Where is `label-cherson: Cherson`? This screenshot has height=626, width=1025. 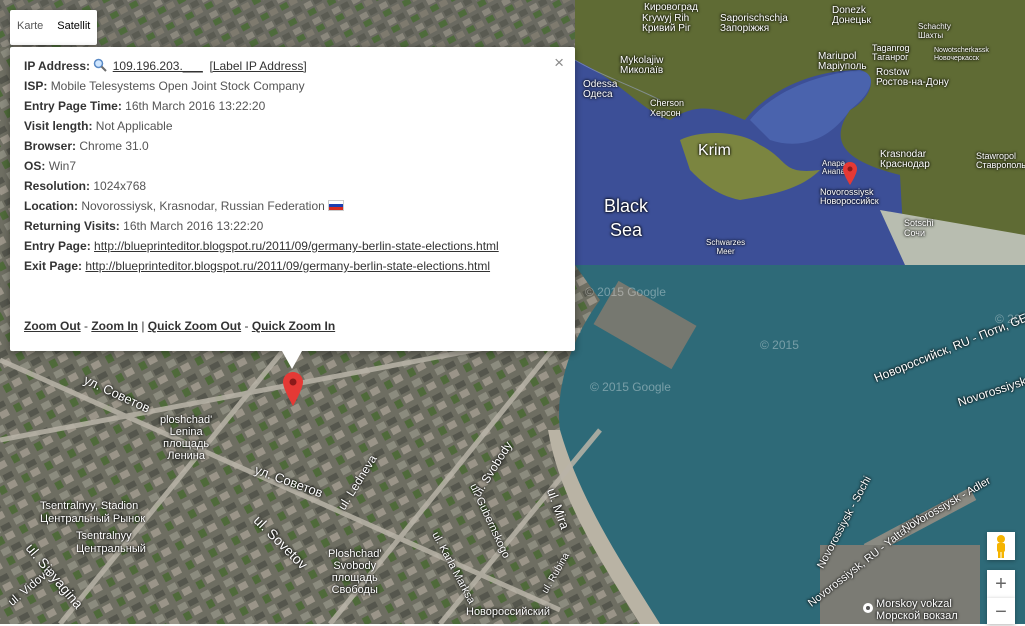
label-cherson: Cherson is located at coordinates (667, 103).